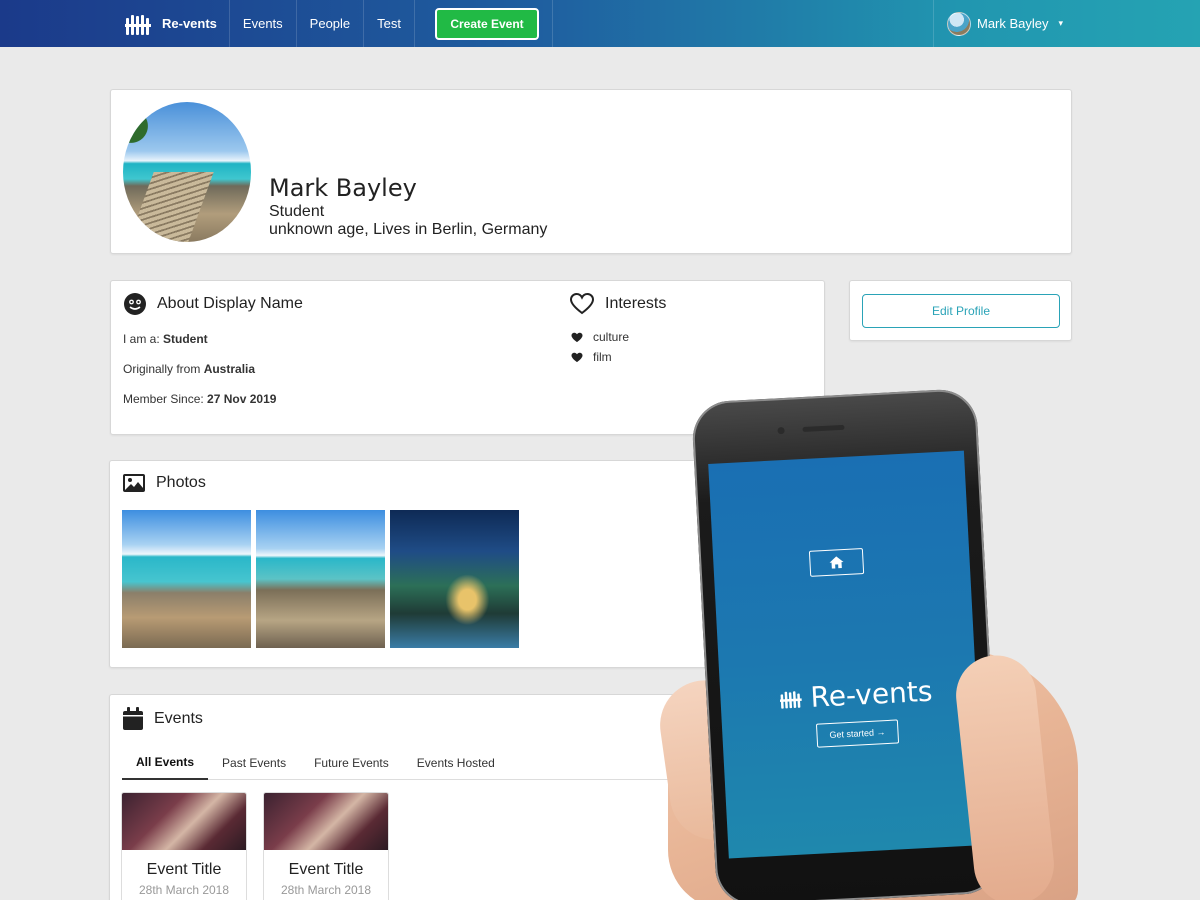 This screenshot has height=900, width=1200. I want to click on nav-item-people: People, so click(331, 23).